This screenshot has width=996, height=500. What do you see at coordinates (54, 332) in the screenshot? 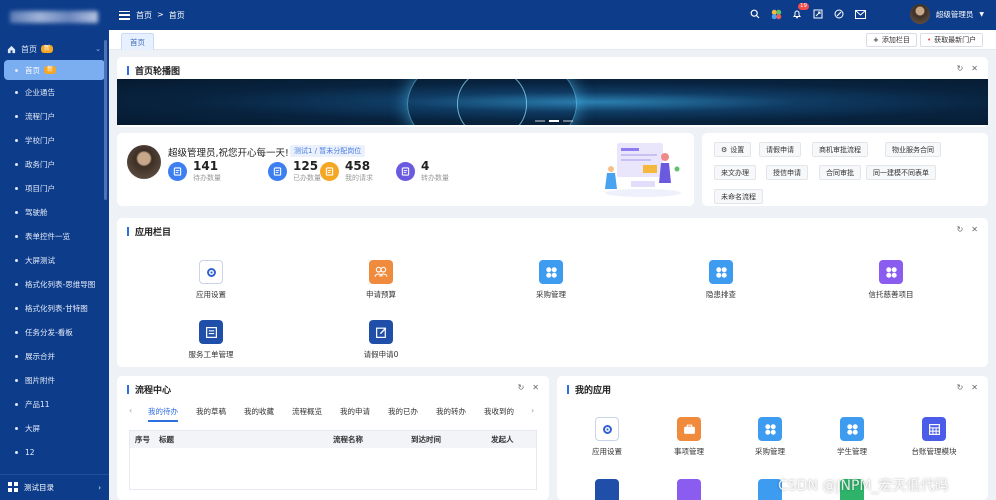
I see `sidebar-item: 任务分发-看板` at bounding box center [54, 332].